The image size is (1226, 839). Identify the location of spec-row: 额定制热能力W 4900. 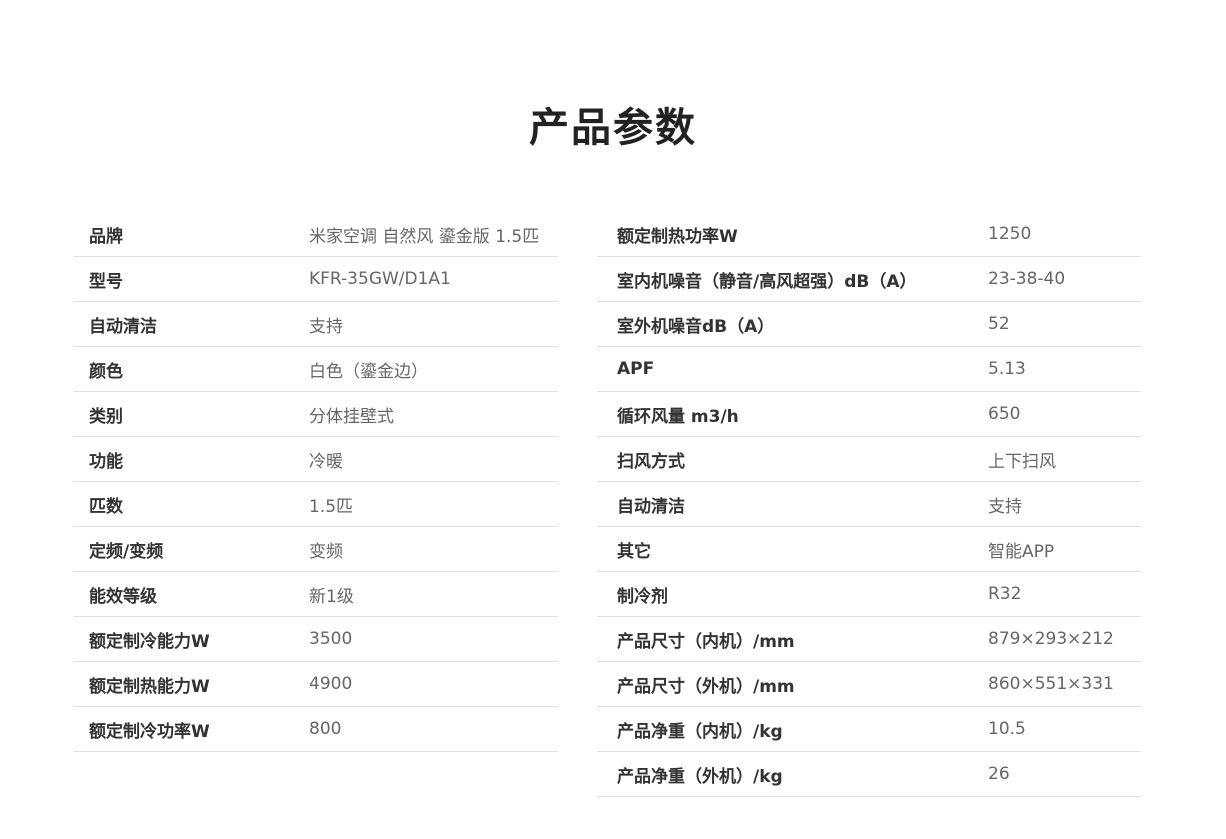
(315, 684).